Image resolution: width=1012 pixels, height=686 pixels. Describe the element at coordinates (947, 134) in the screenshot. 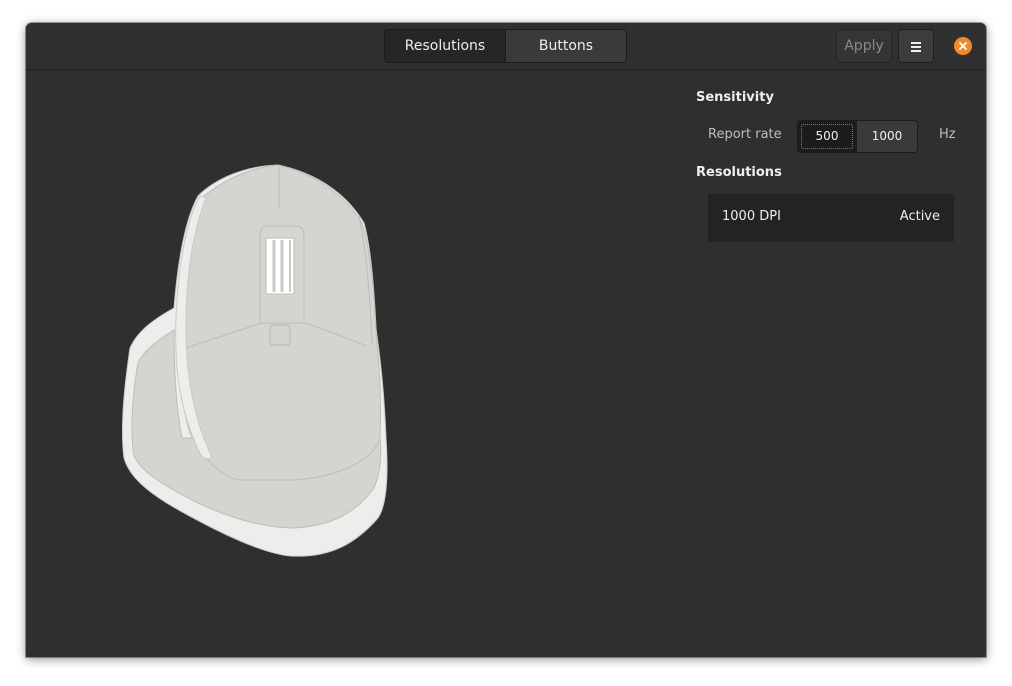

I see `rate-unit-label: Hz` at that location.